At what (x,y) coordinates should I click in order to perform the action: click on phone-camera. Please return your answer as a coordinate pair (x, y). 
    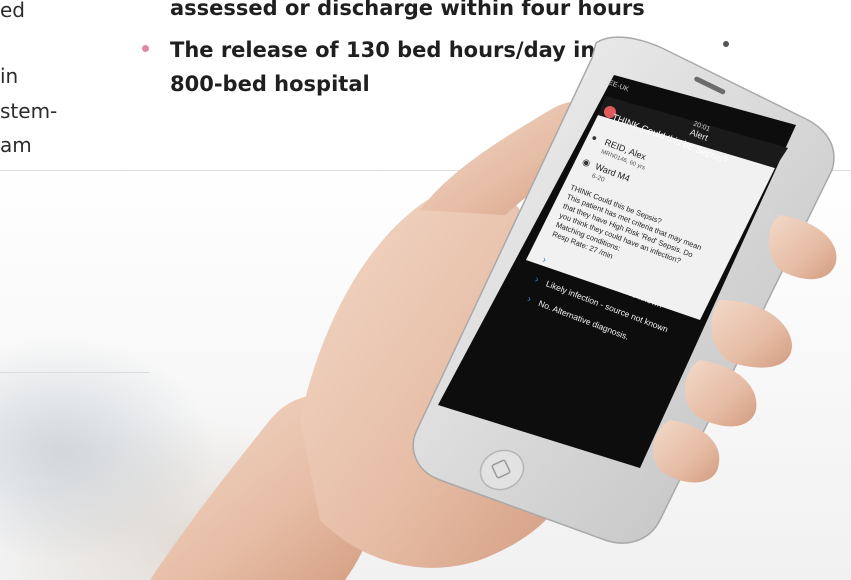
    Looking at the image, I should click on (726, 44).